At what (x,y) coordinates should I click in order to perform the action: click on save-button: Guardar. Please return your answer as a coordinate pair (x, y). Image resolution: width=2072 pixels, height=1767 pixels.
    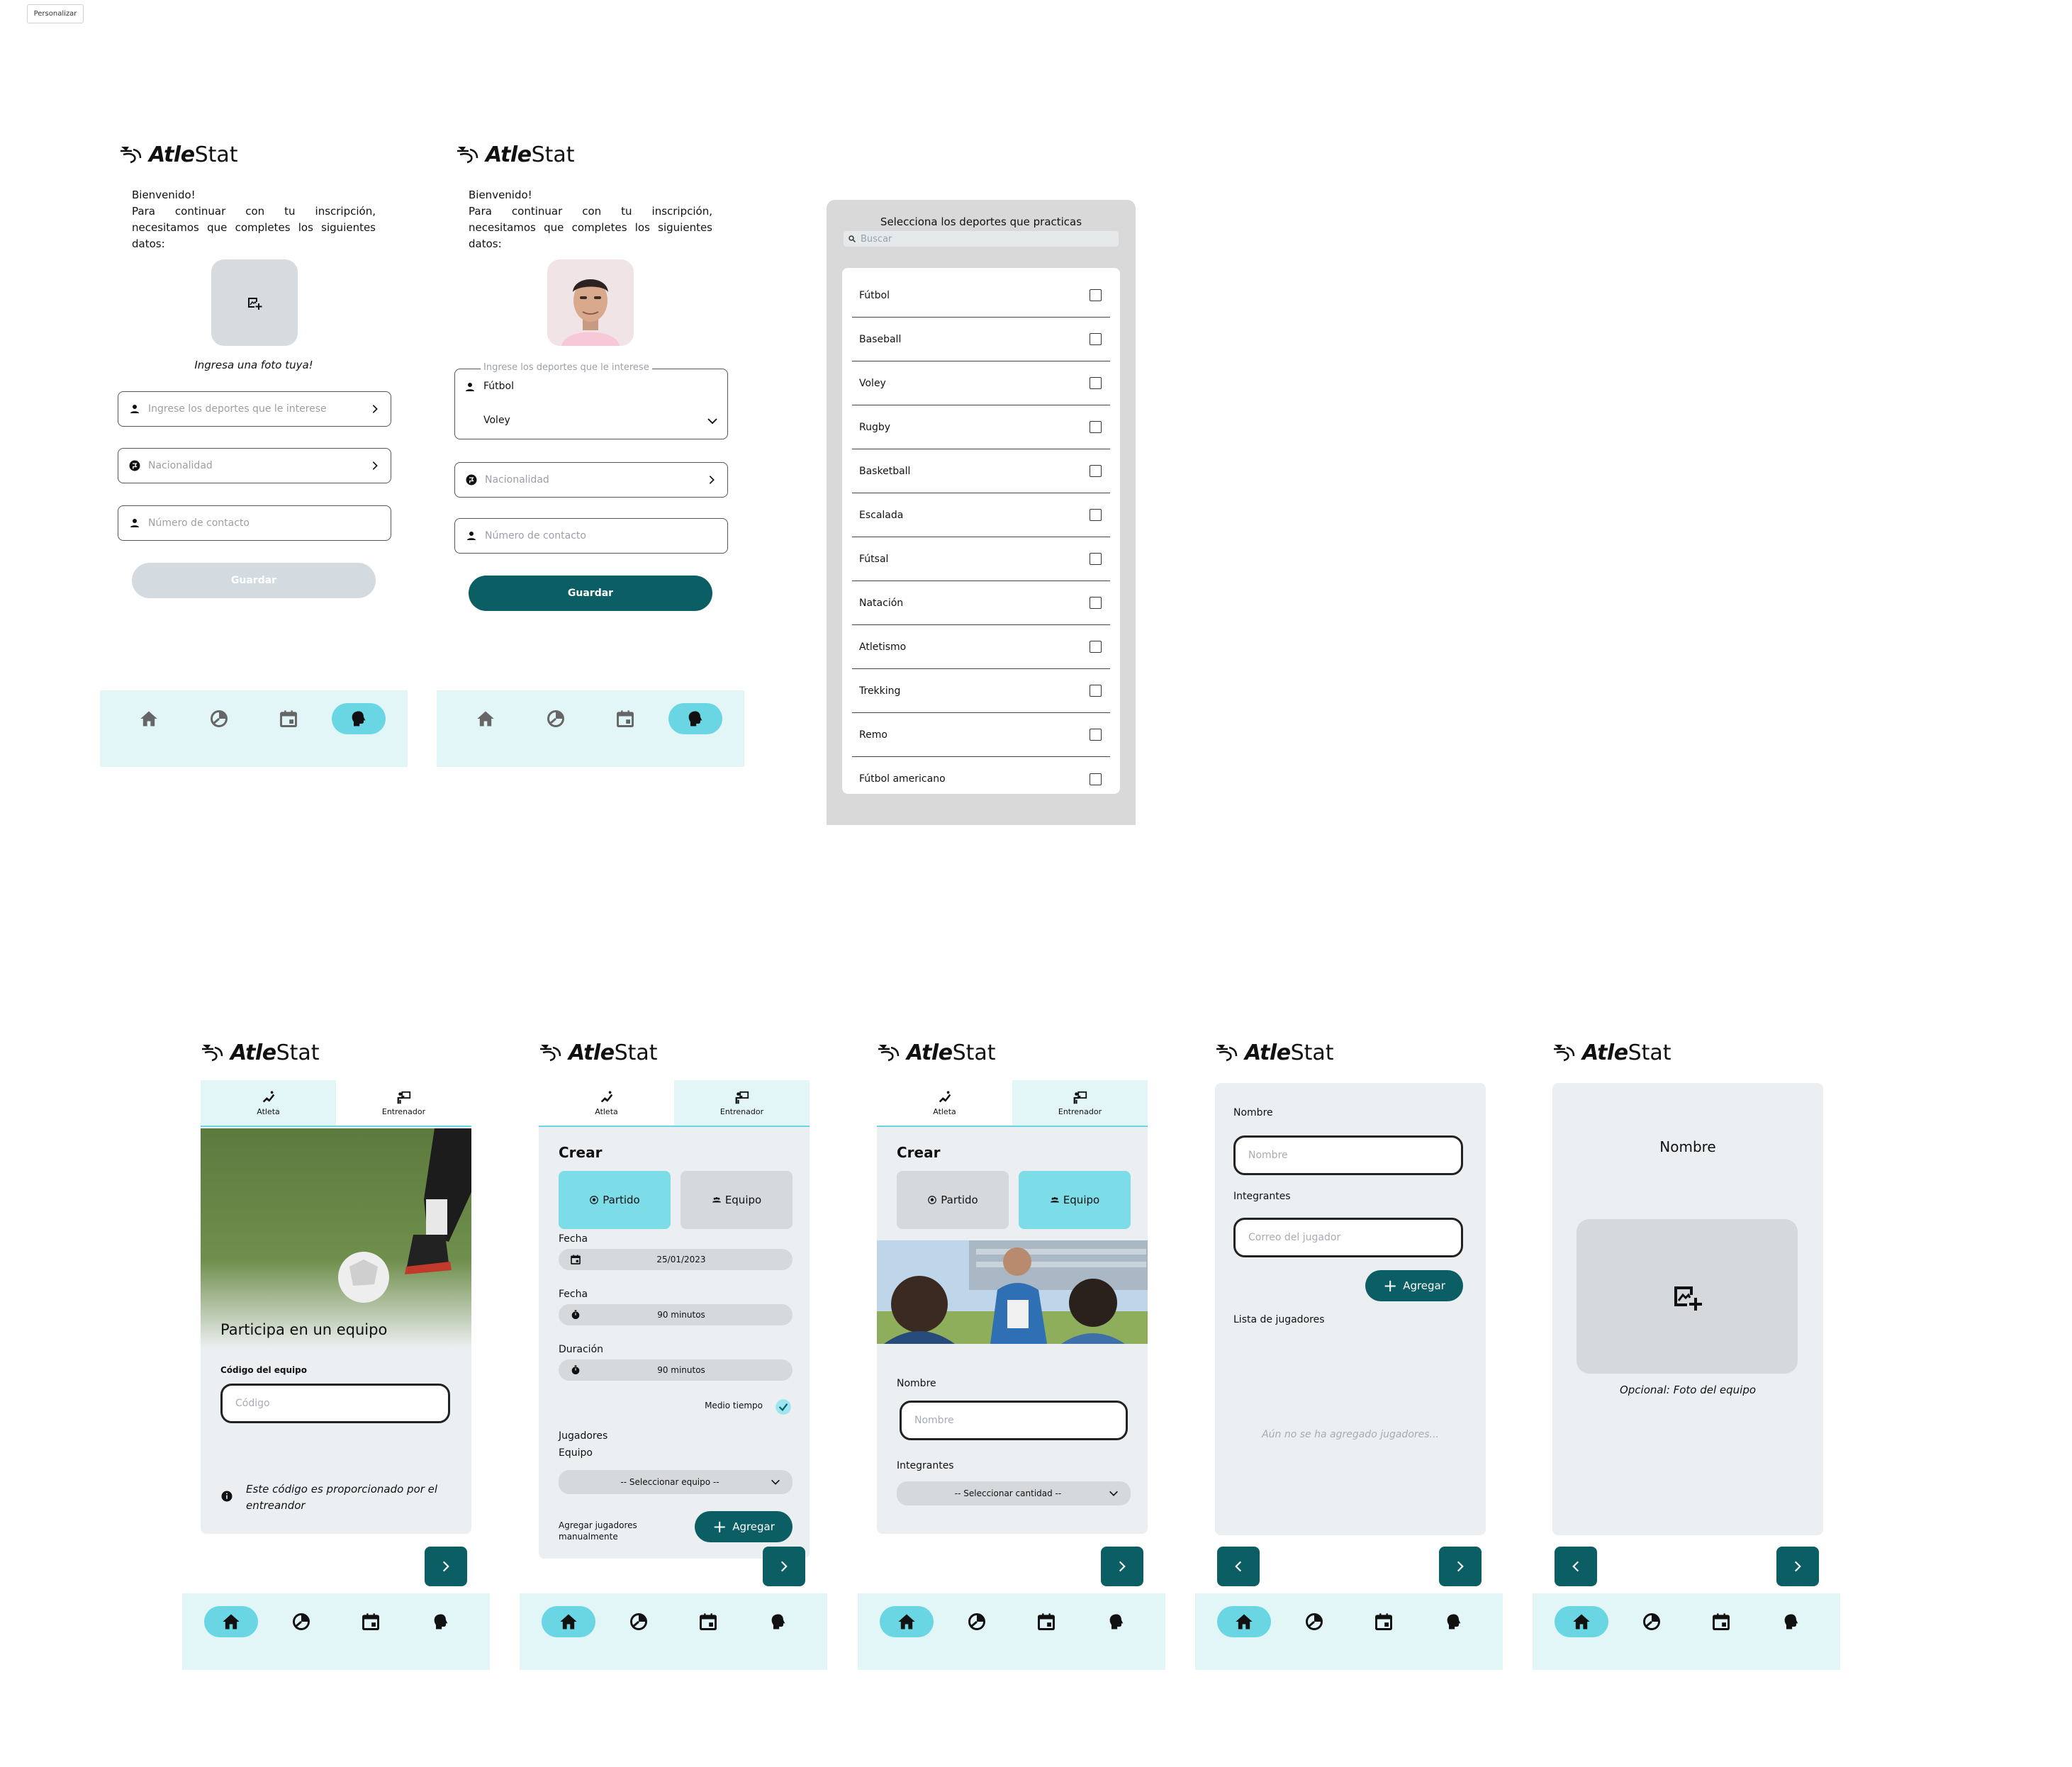
    Looking at the image, I should click on (590, 593).